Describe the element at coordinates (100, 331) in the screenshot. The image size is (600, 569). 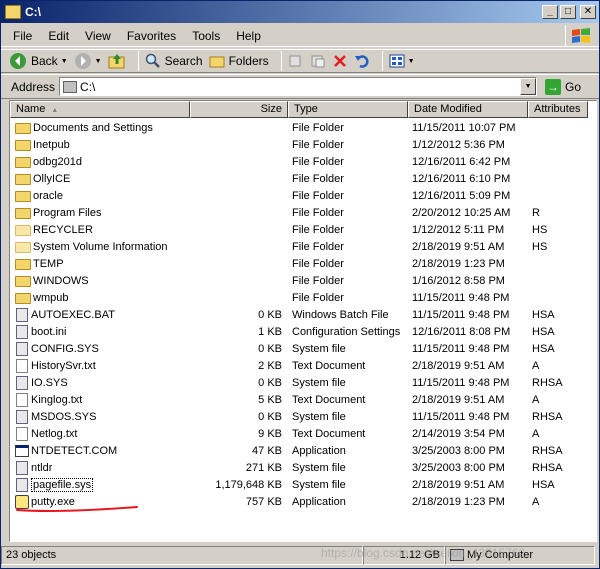
I see `file-name-cell: boot.ini` at that location.